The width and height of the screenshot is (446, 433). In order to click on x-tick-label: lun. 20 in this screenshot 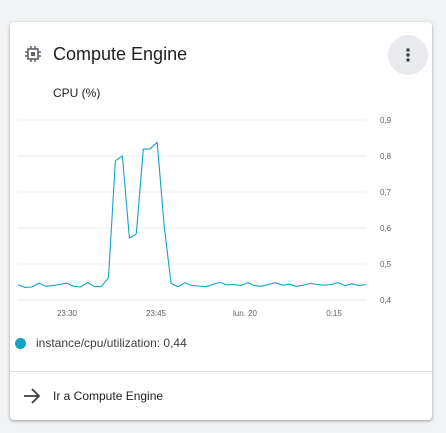, I will do `click(245, 313)`.